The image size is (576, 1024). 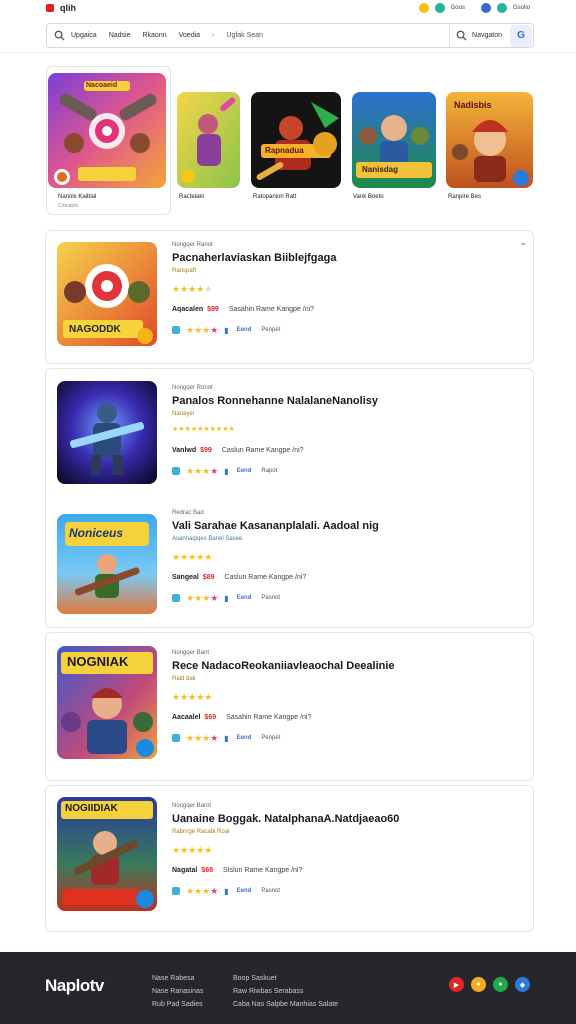 What do you see at coordinates (191, 197) in the screenshot?
I see `featured-label: Ractelakt` at bounding box center [191, 197].